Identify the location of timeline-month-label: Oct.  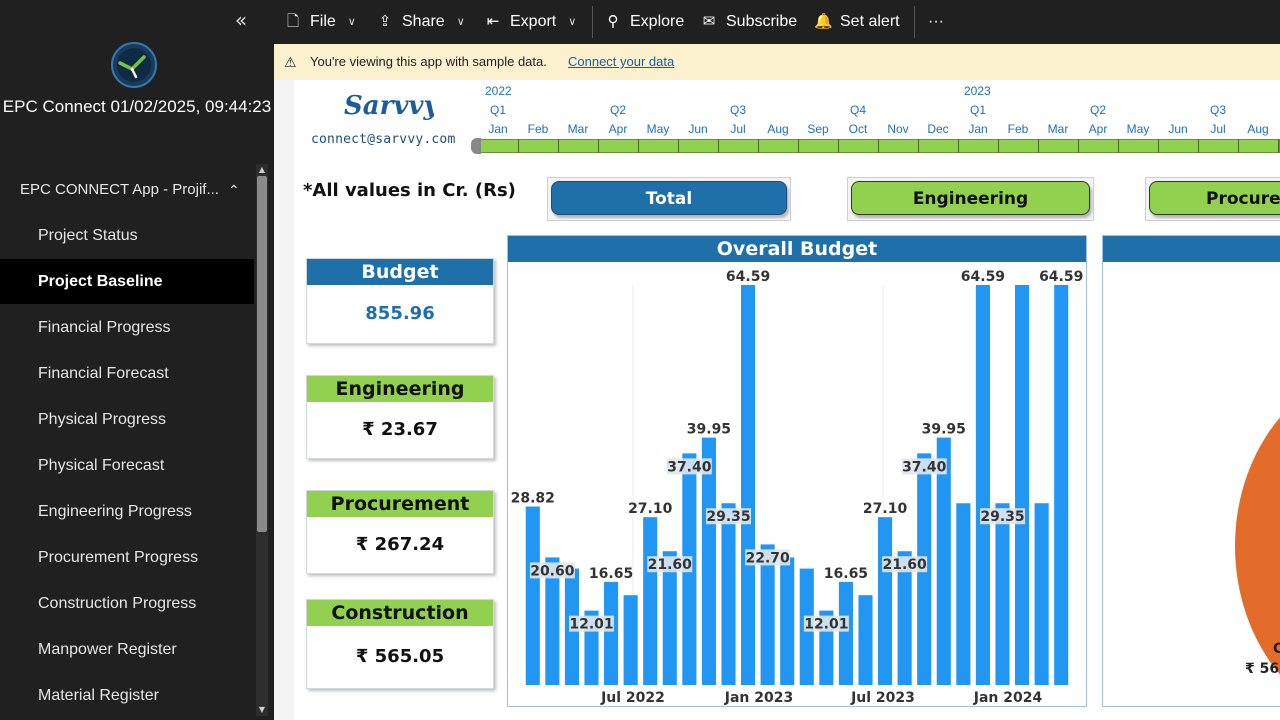
(858, 129).